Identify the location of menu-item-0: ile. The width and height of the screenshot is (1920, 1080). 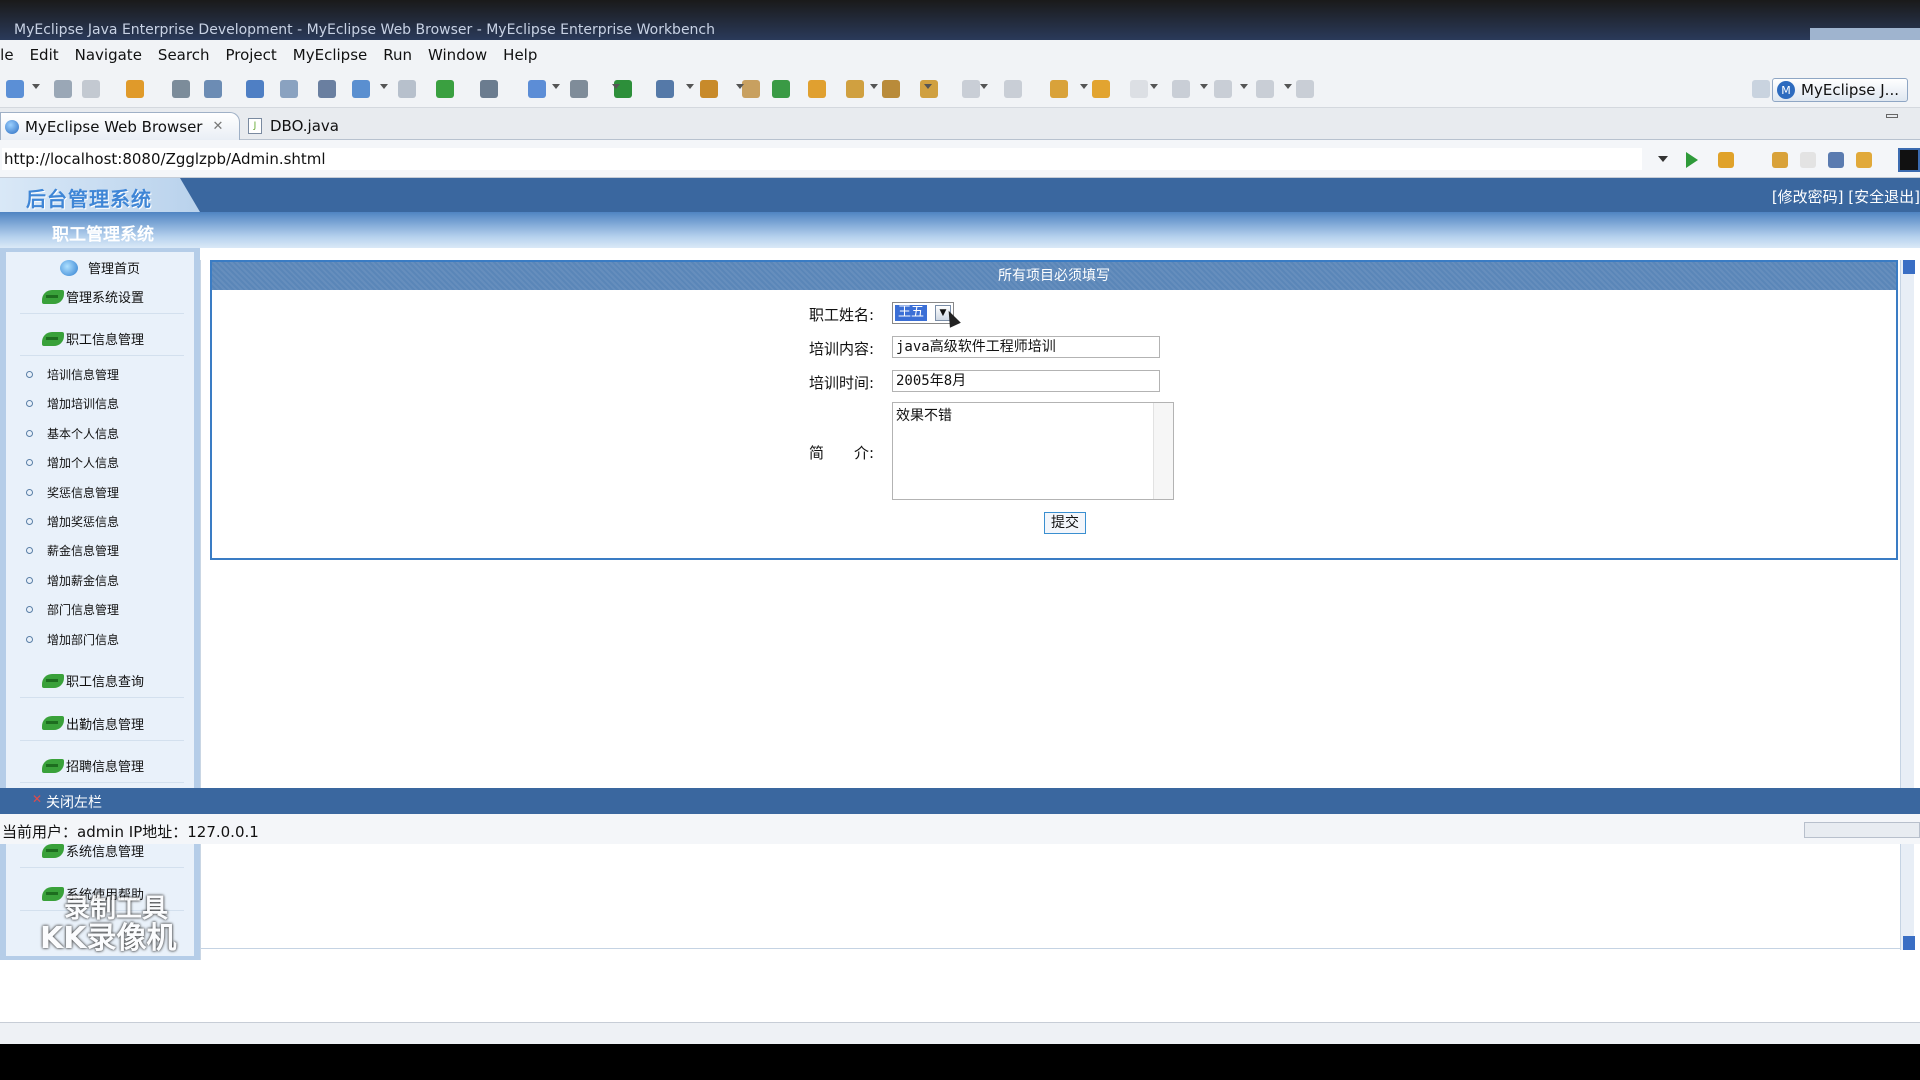
(11, 55).